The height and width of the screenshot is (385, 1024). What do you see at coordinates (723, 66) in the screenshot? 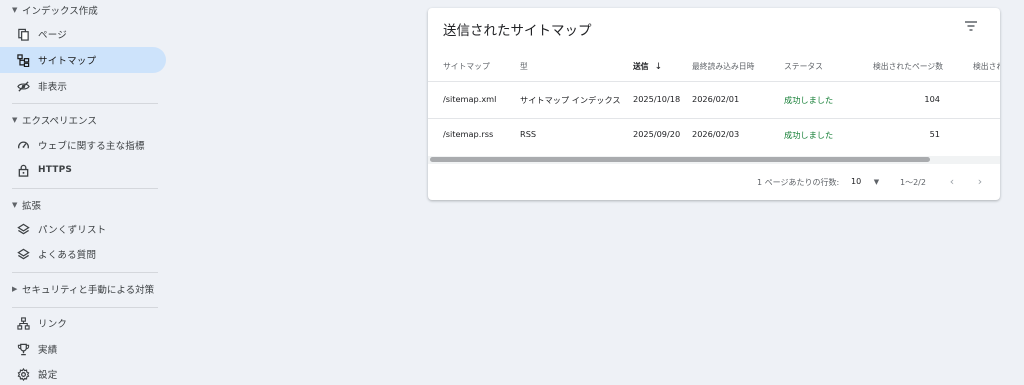
I see `column-header-last-read: 最終読み込み日時` at bounding box center [723, 66].